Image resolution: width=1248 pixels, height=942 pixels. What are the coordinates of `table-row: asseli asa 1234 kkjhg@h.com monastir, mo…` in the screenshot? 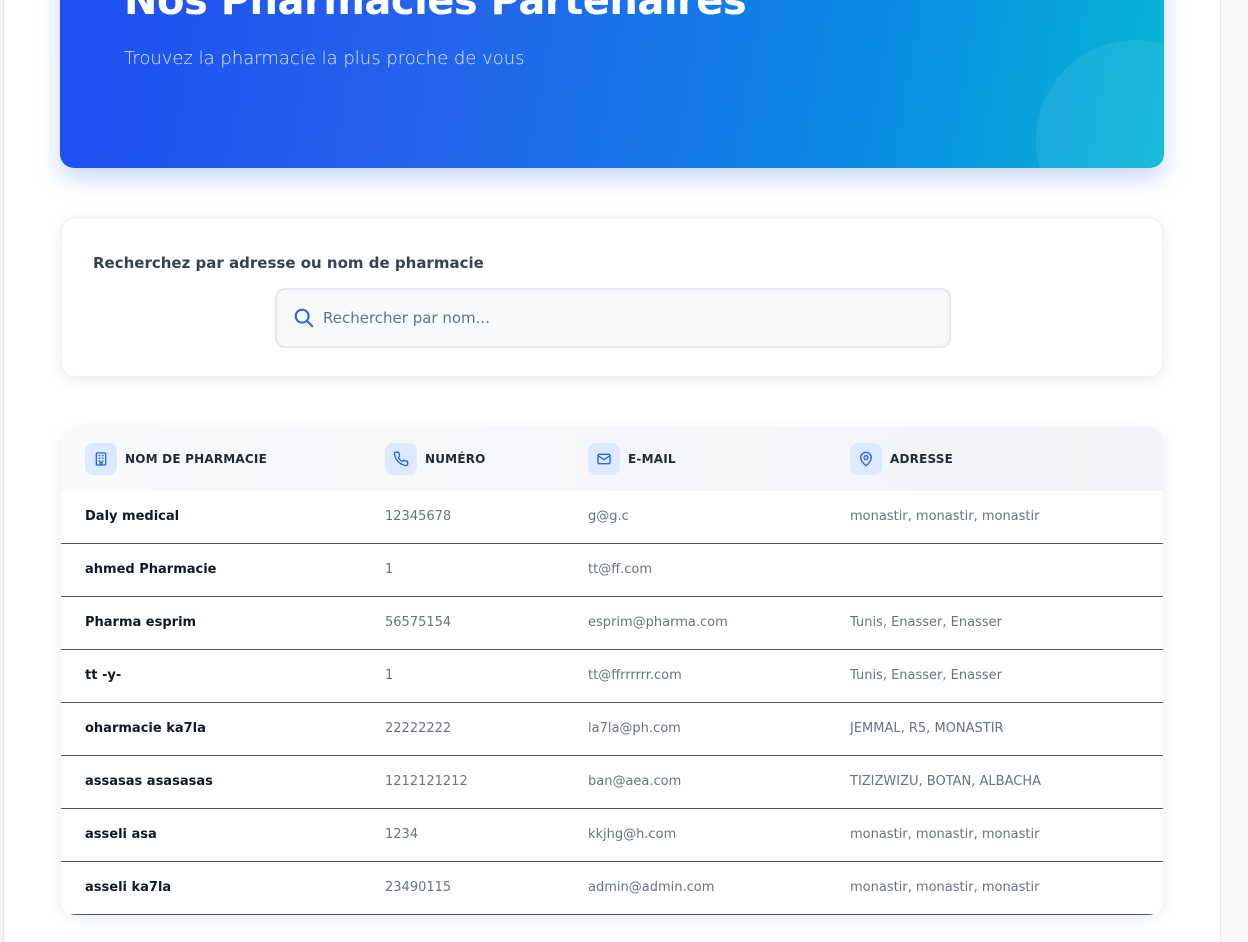 It's located at (612, 835).